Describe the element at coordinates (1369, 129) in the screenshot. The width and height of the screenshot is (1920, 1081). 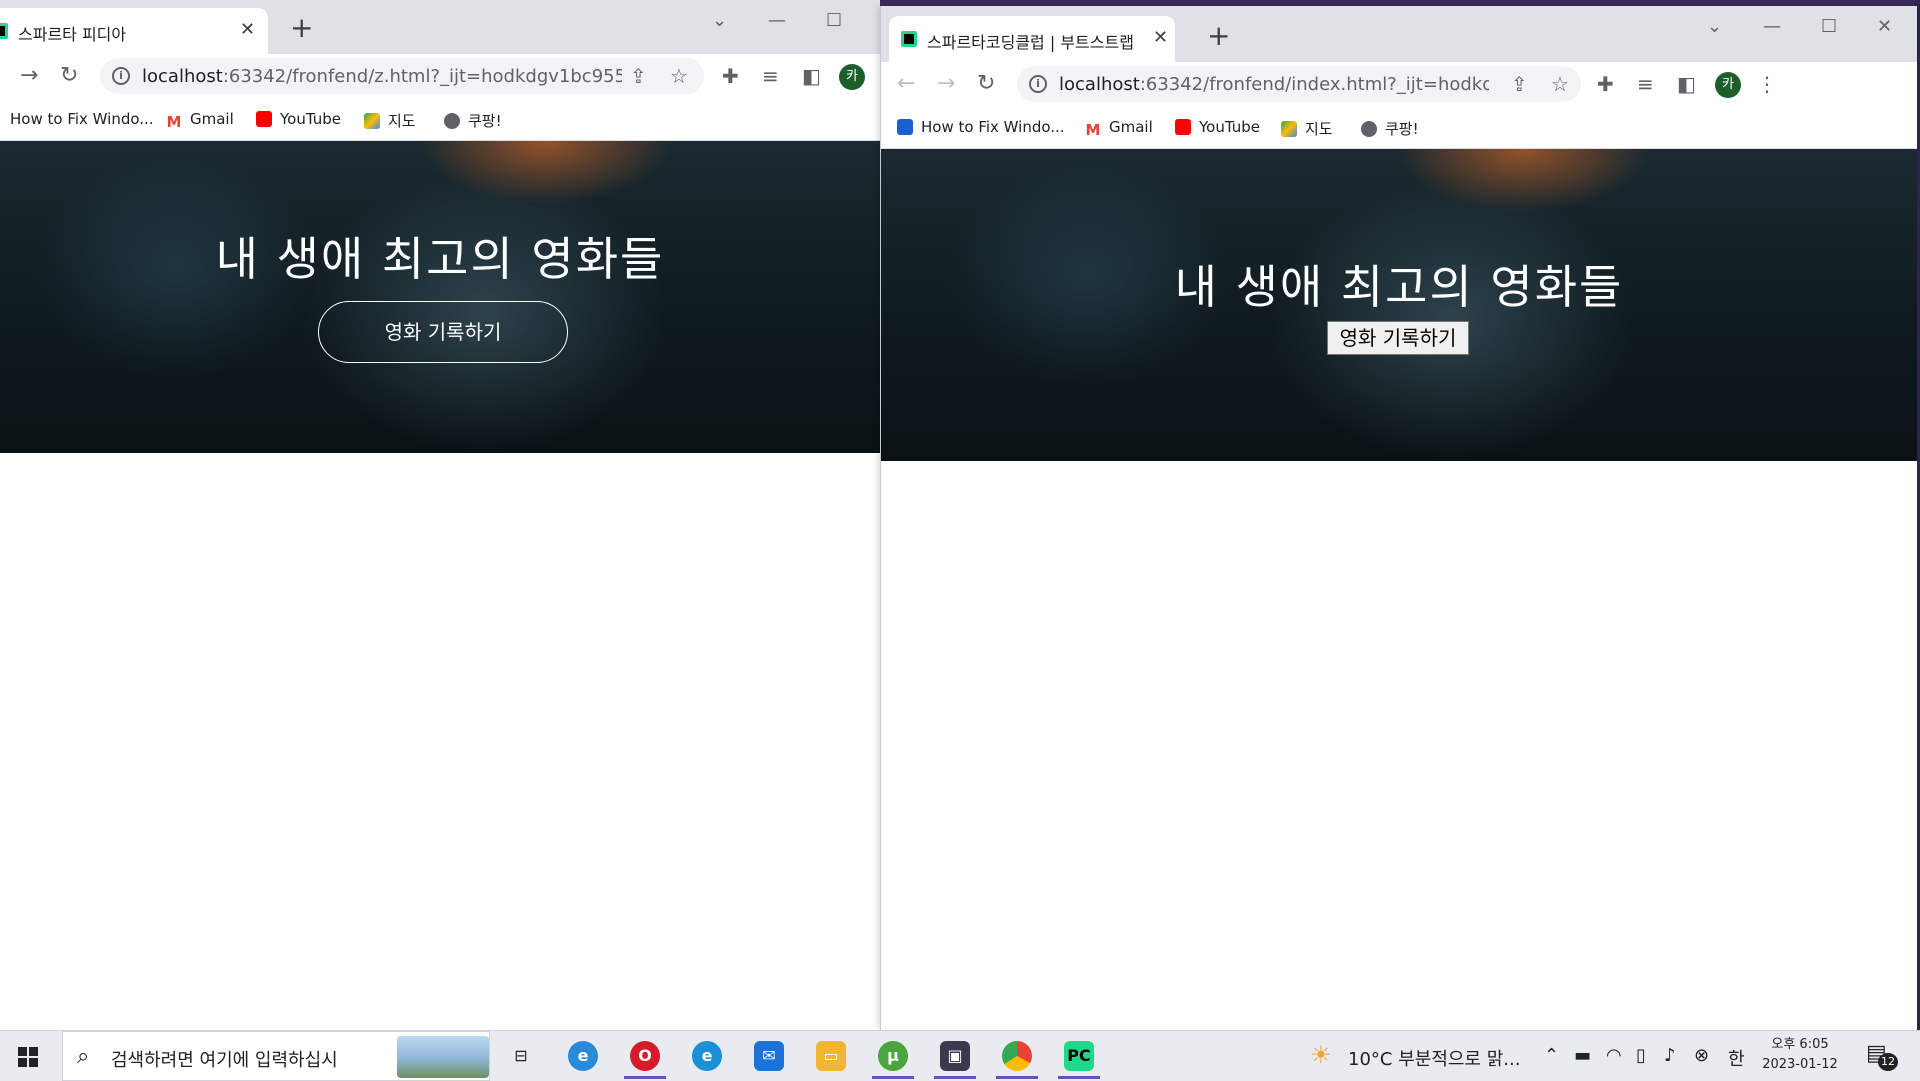
I see `globe-icon` at that location.